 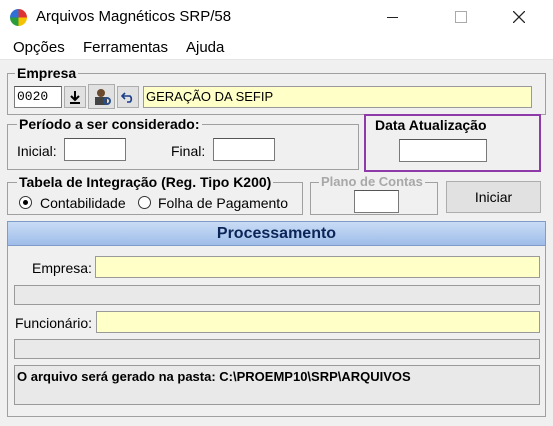 What do you see at coordinates (376, 201) in the screenshot?
I see `plano-contas-field` at bounding box center [376, 201].